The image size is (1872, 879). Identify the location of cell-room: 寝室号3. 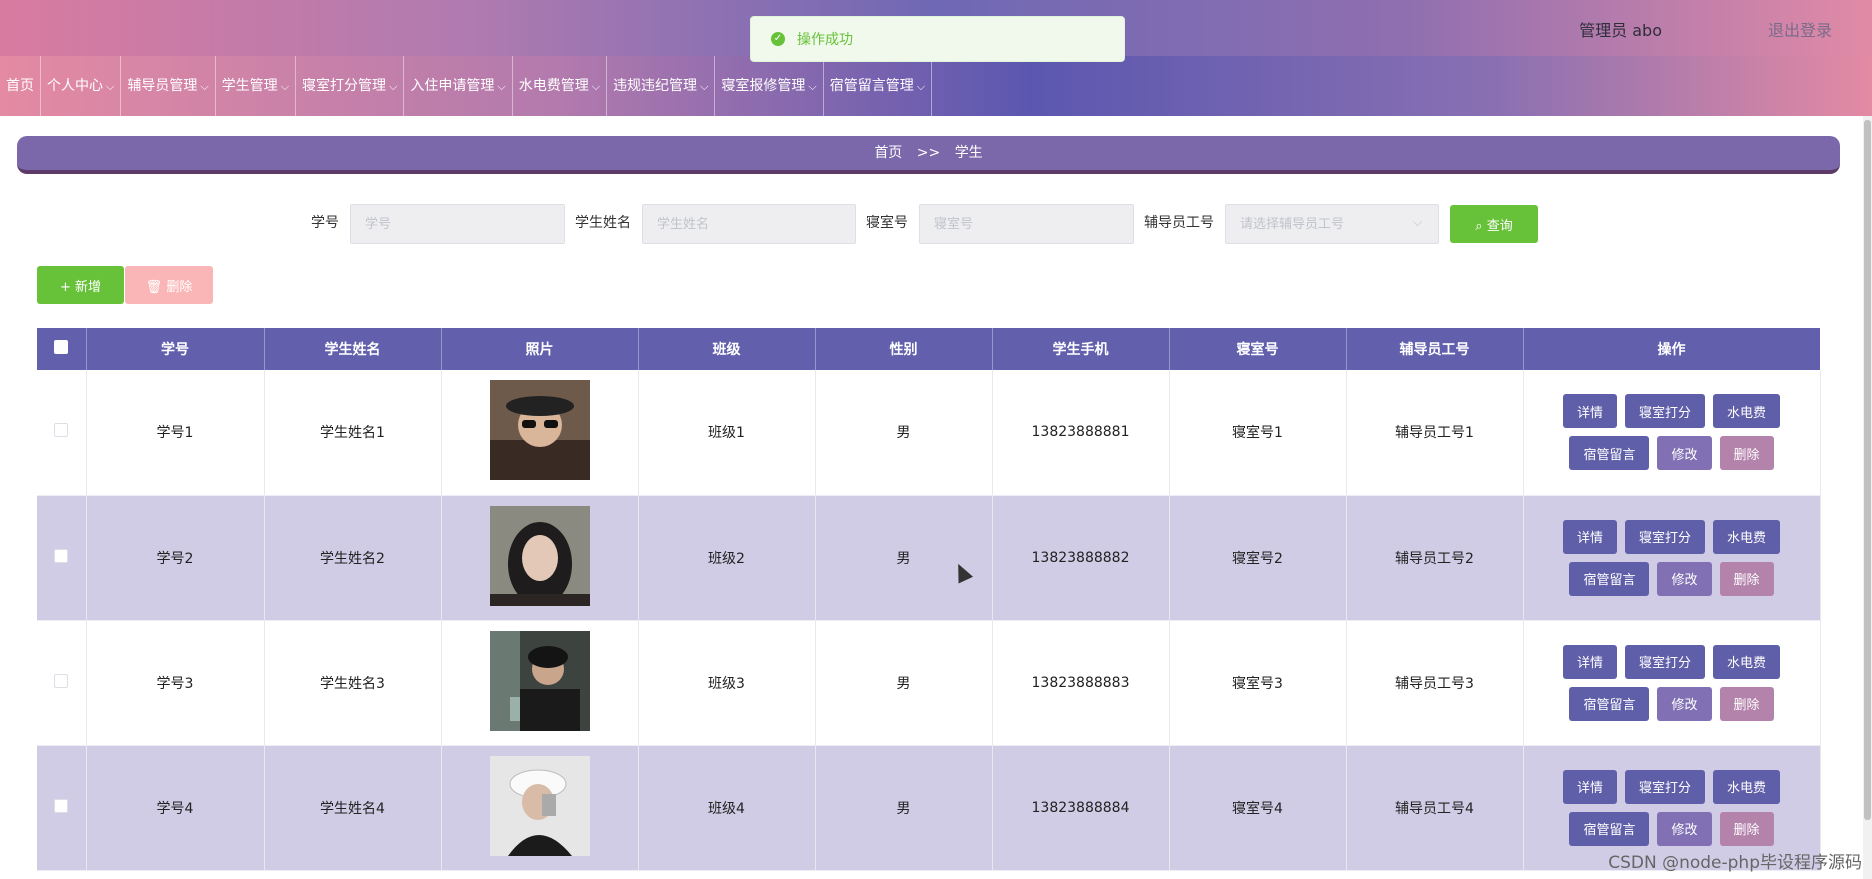
(1258, 683).